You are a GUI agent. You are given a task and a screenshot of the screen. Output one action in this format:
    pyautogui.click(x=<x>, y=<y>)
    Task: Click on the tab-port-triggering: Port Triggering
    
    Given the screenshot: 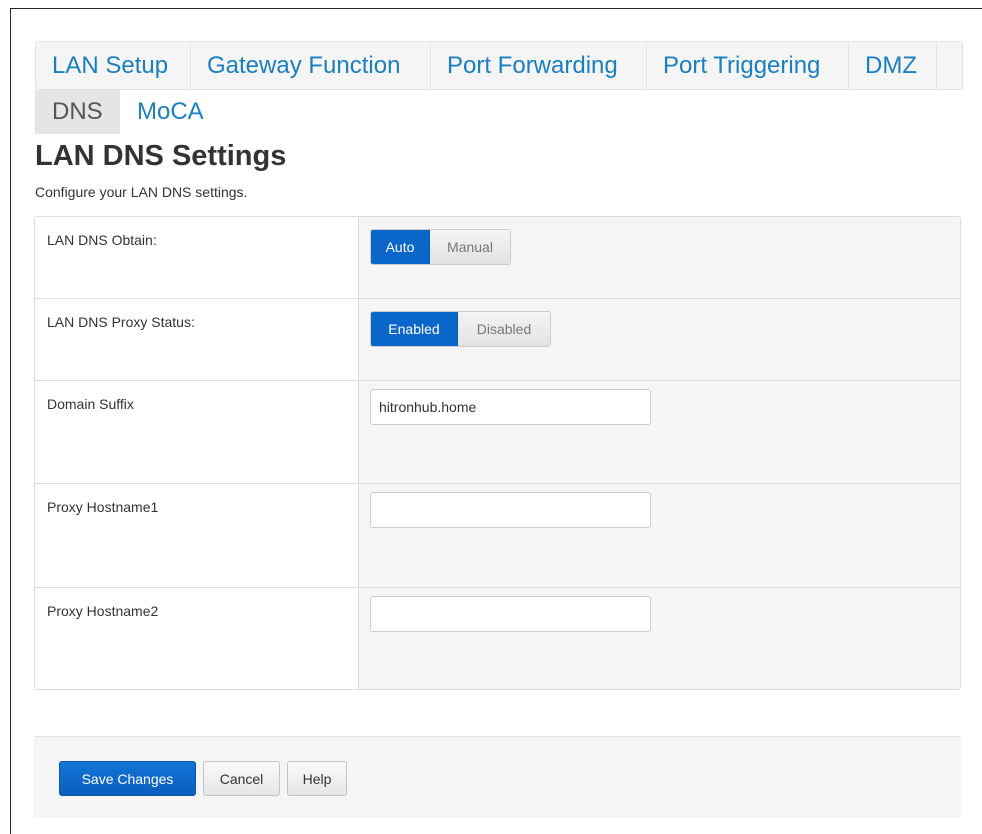 What is the action you would take?
    pyautogui.click(x=748, y=65)
    